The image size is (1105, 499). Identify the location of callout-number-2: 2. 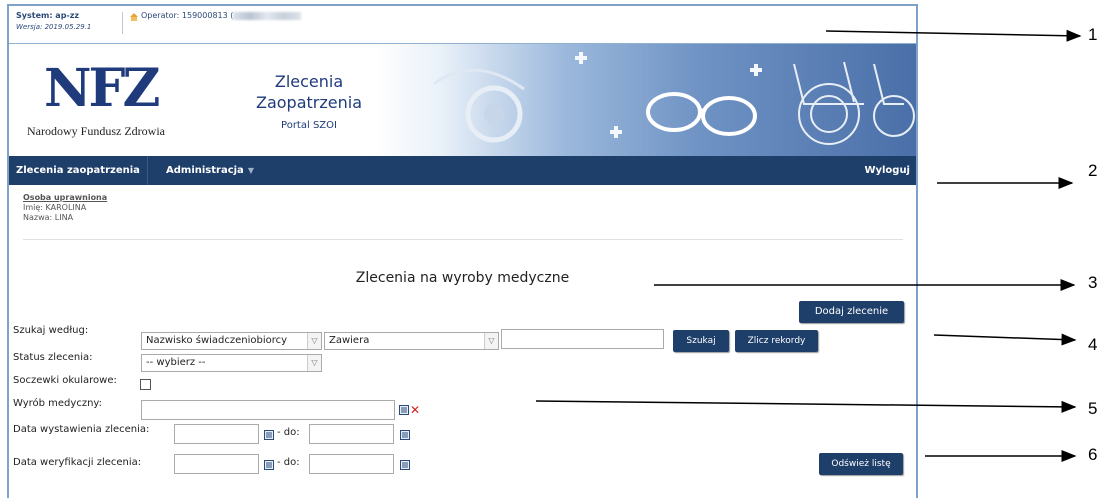
(1093, 170).